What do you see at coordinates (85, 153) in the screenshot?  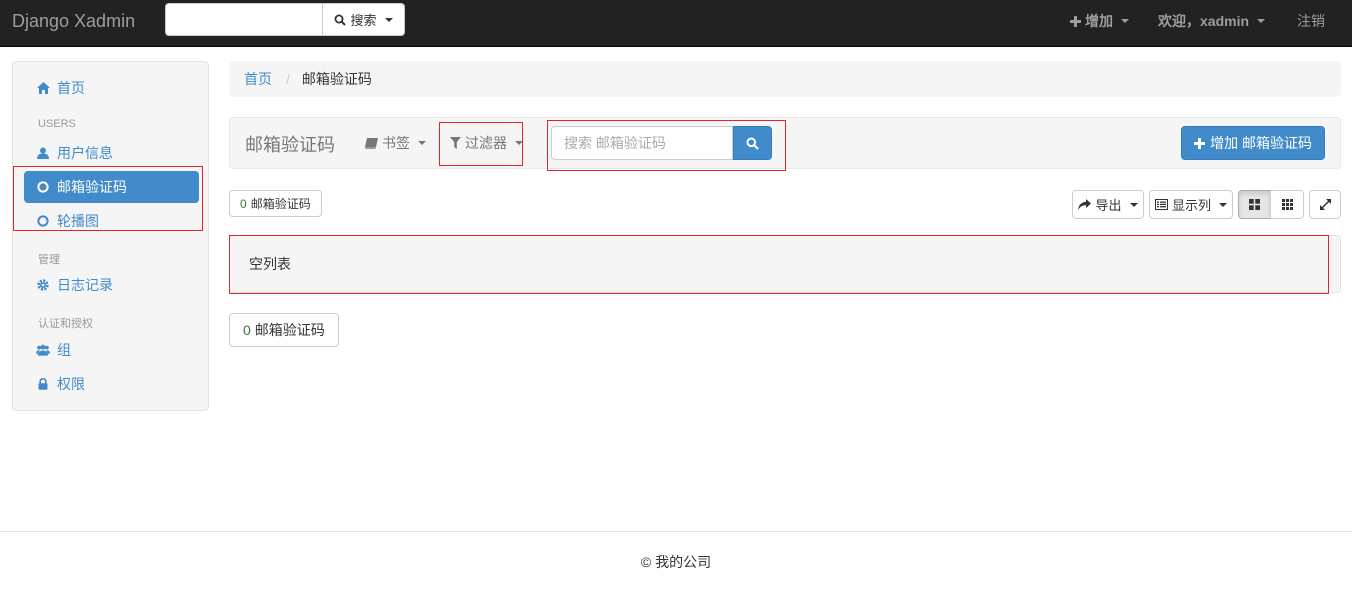 I see `sidebar-item-label: 用户信息` at bounding box center [85, 153].